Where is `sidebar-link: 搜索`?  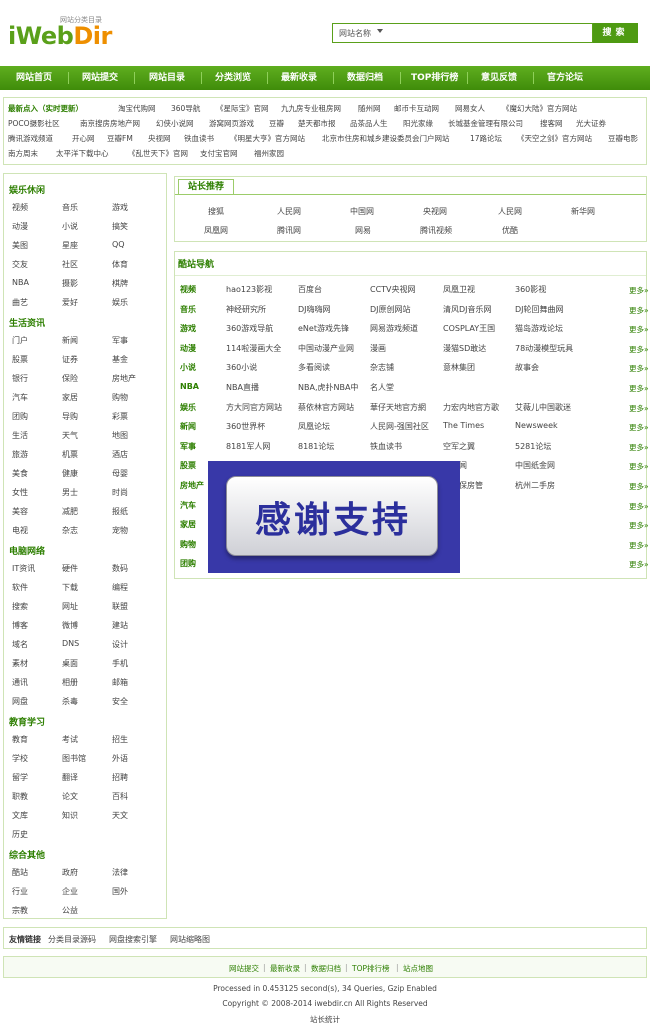 sidebar-link: 搜索 is located at coordinates (20, 606).